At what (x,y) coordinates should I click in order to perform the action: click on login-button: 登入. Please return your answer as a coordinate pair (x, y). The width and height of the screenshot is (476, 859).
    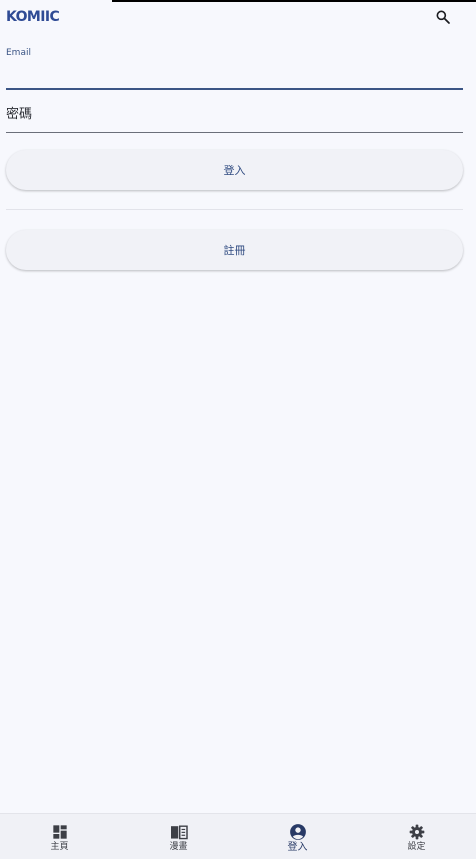
    Looking at the image, I should click on (234, 170).